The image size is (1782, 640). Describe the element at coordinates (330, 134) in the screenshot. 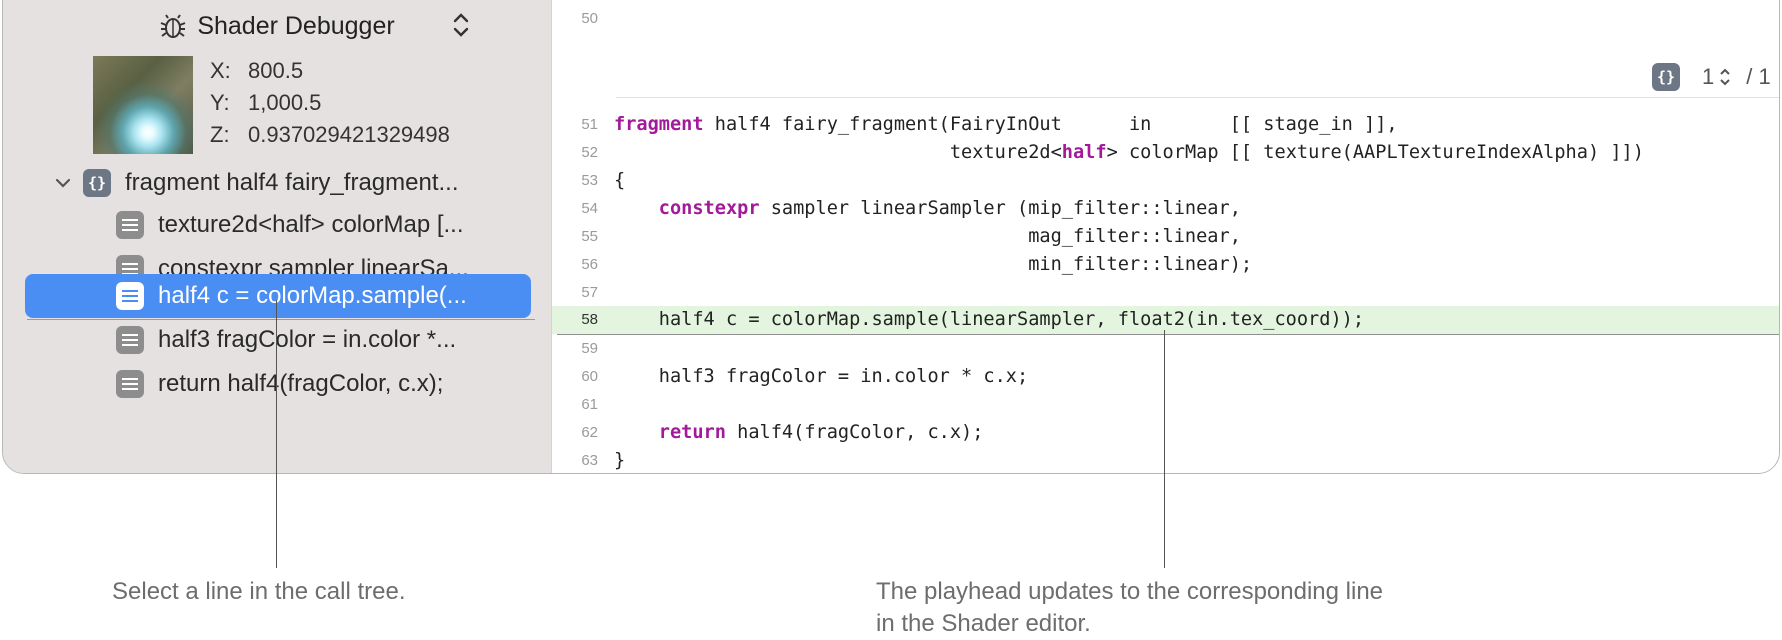

I see `coord-z: Z: 0.937029421329498` at that location.